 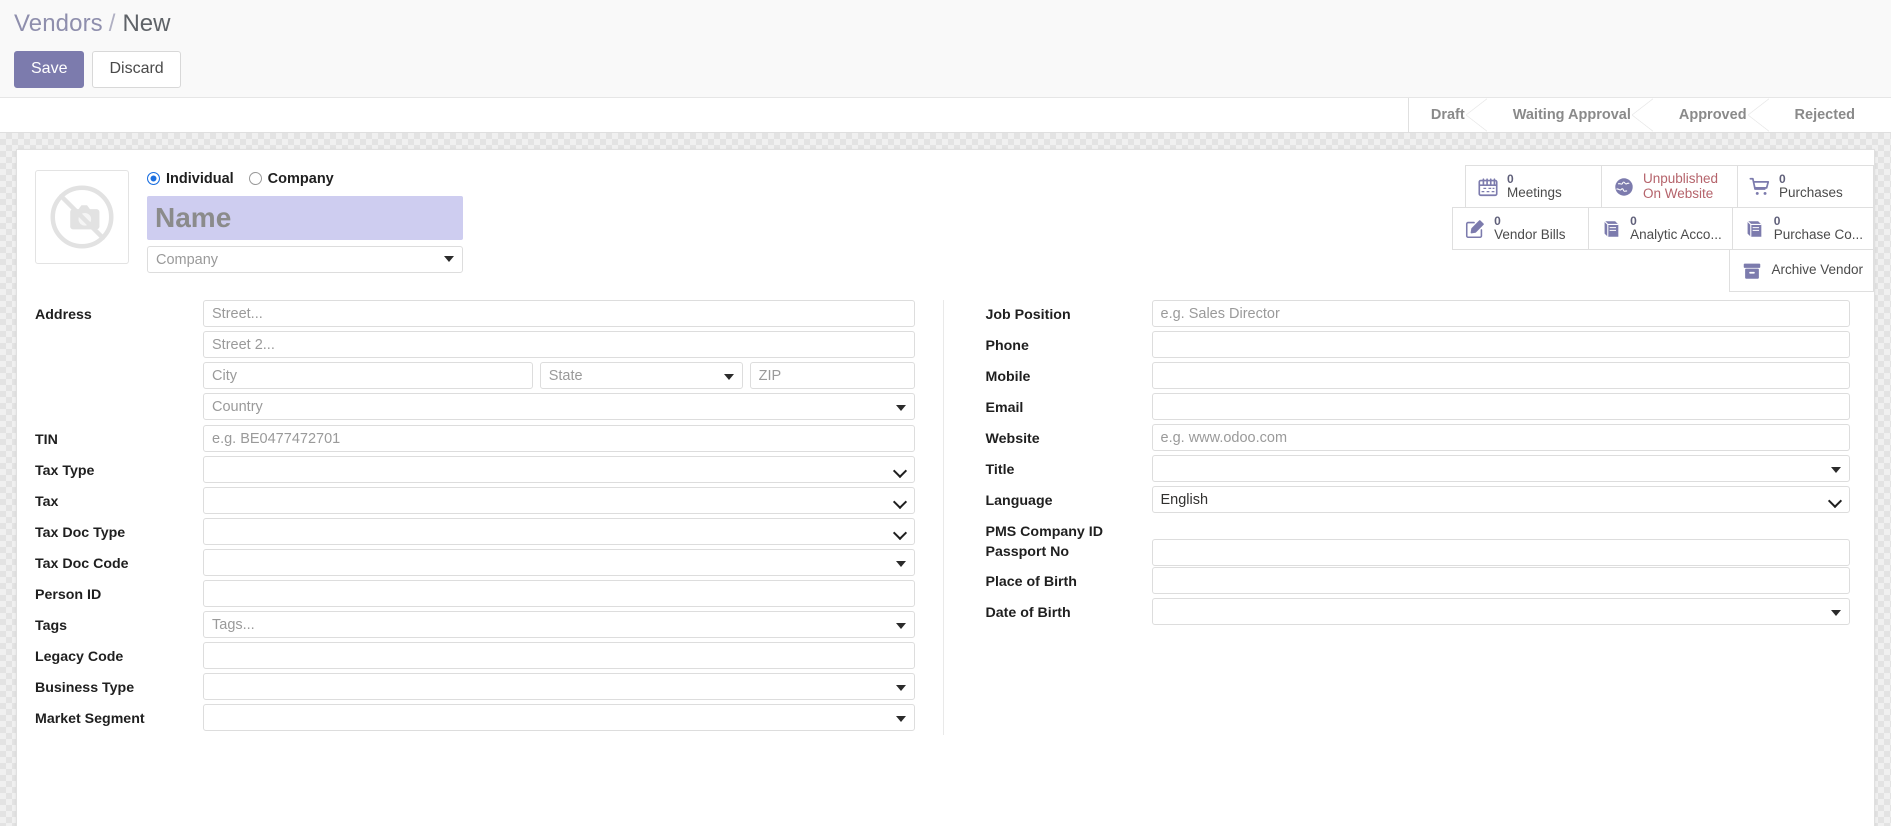 What do you see at coordinates (945, 27) in the screenshot?
I see `breadcrumb: Vendors / New` at bounding box center [945, 27].